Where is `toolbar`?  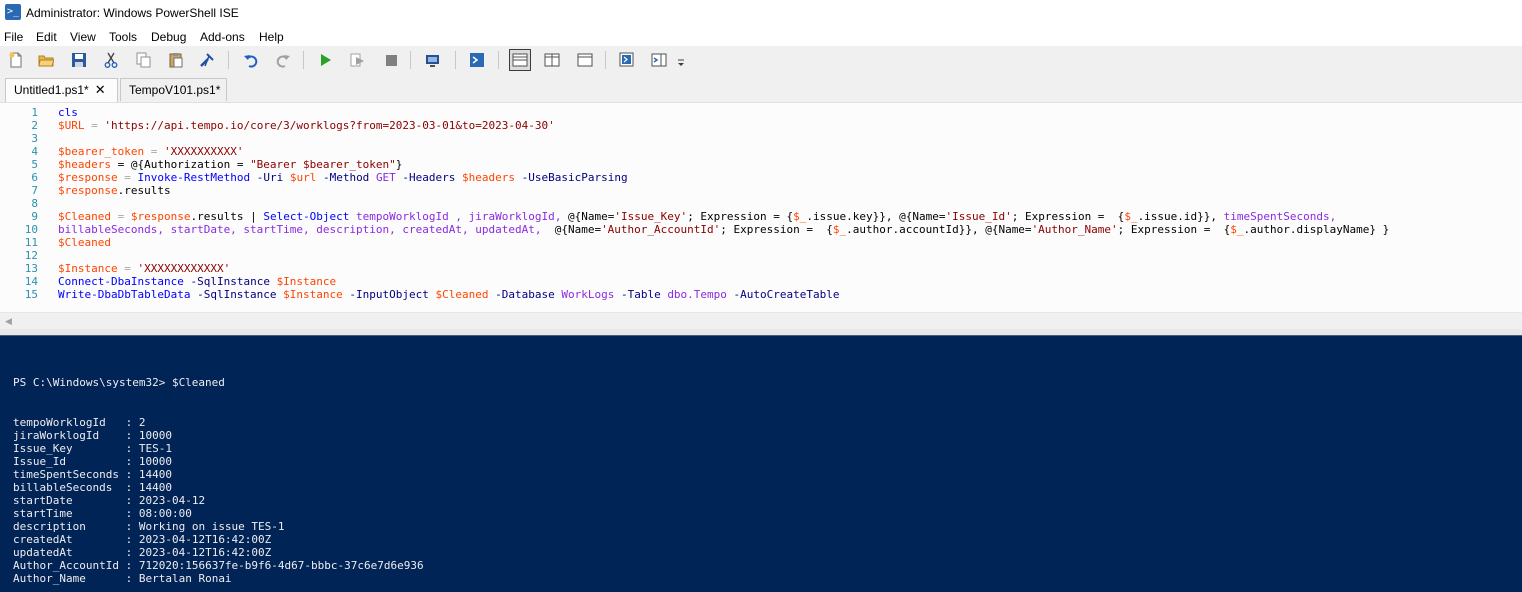
toolbar is located at coordinates (761, 60).